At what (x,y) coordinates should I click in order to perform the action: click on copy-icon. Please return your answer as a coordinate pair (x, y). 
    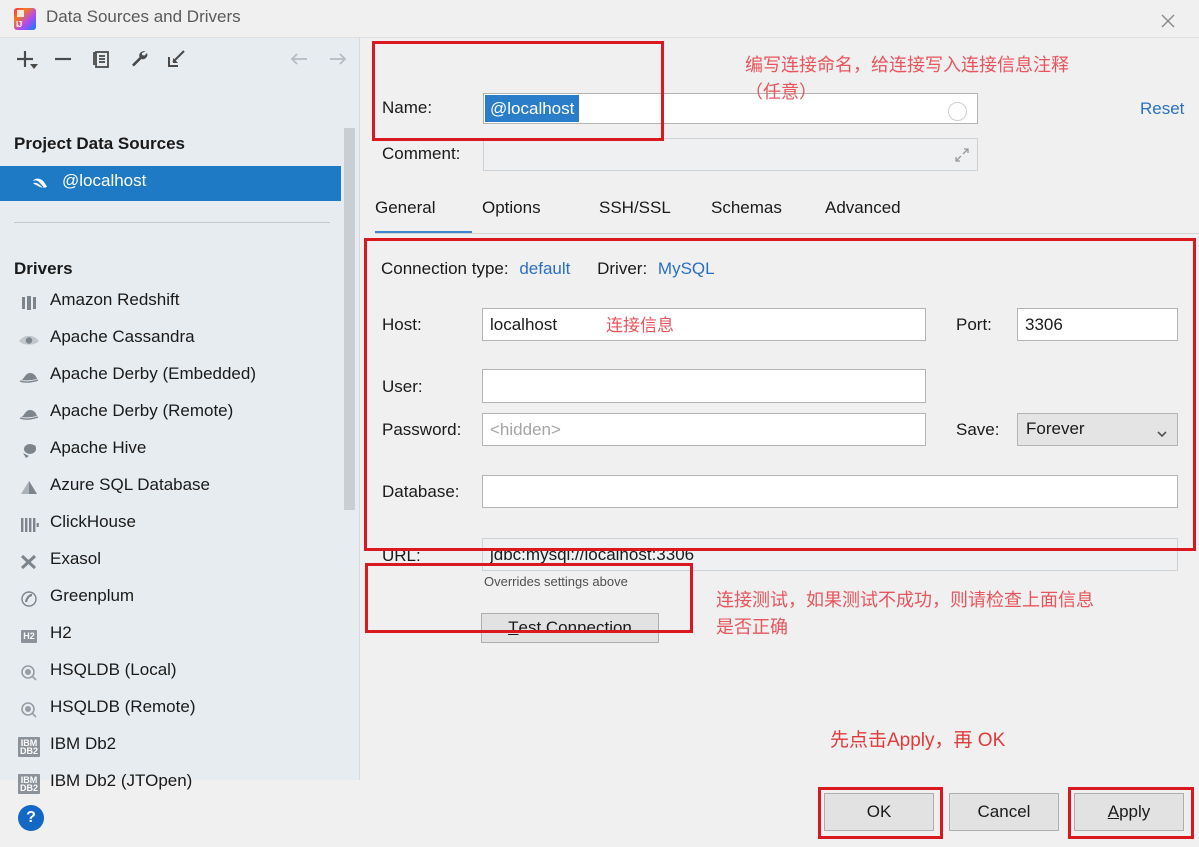
    Looking at the image, I should click on (101, 59).